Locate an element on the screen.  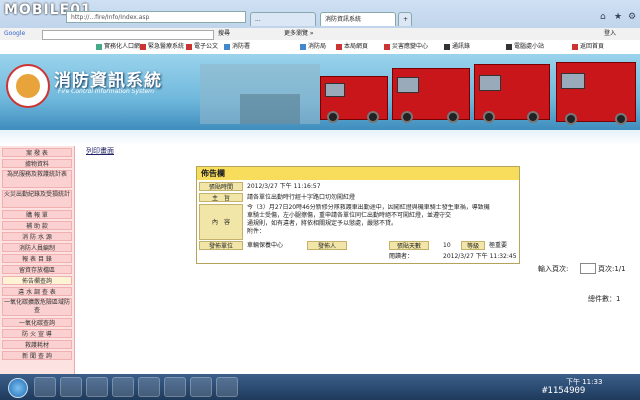
content-label: 內 容 is located at coordinates (221, 222).